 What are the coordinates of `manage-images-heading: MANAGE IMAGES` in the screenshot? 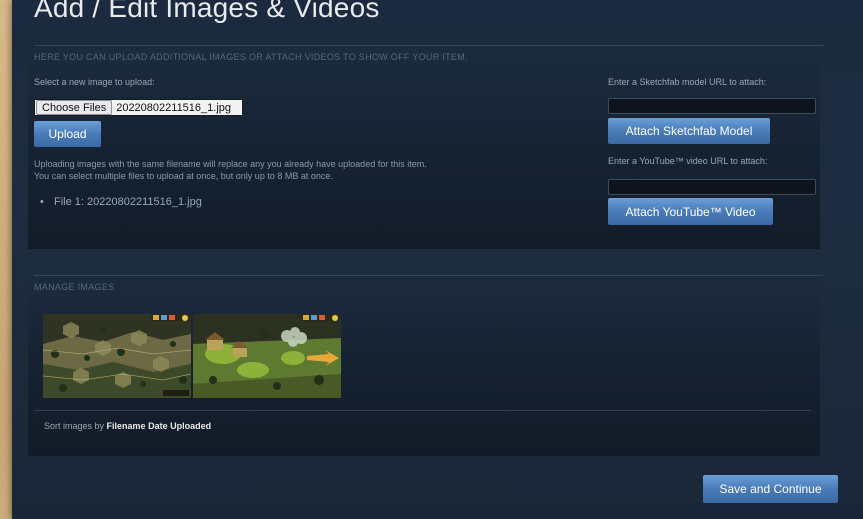 It's located at (74, 287).